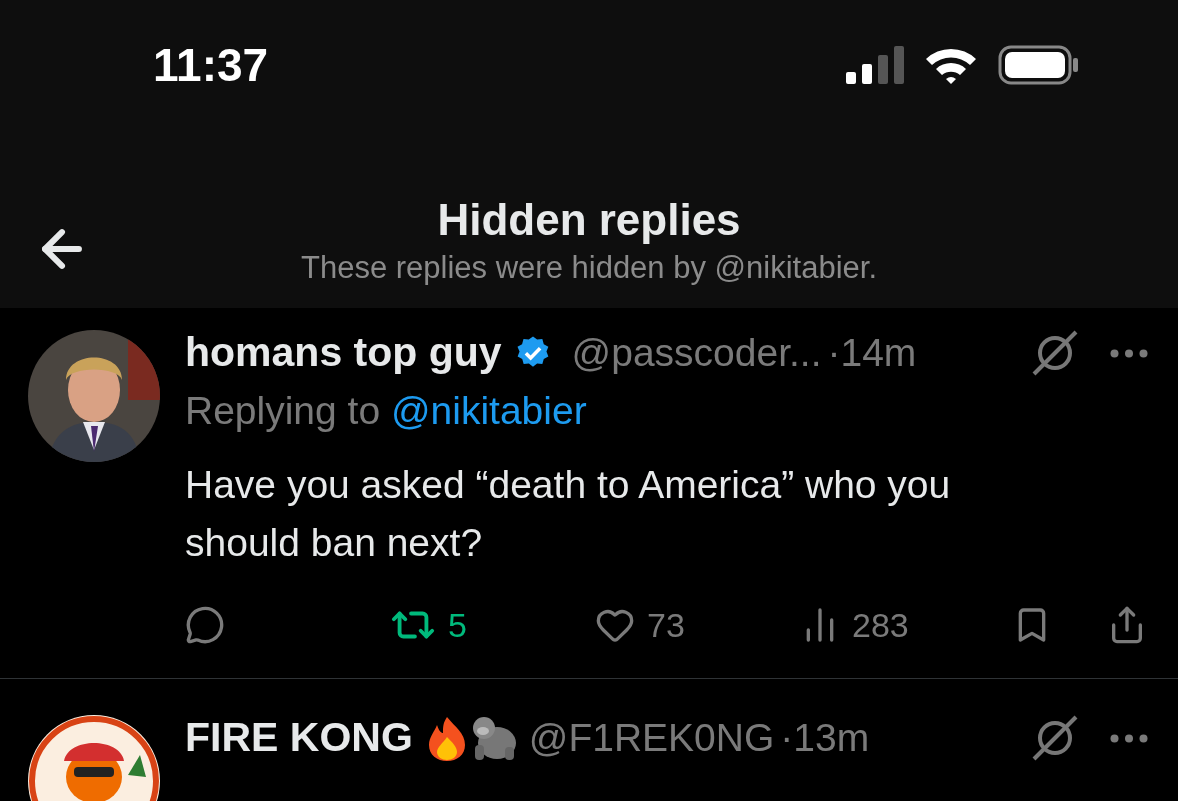 The width and height of the screenshot is (1178, 801). What do you see at coordinates (568, 514) in the screenshot?
I see `post-text: Have you asked “death to America” who you should ban next?` at bounding box center [568, 514].